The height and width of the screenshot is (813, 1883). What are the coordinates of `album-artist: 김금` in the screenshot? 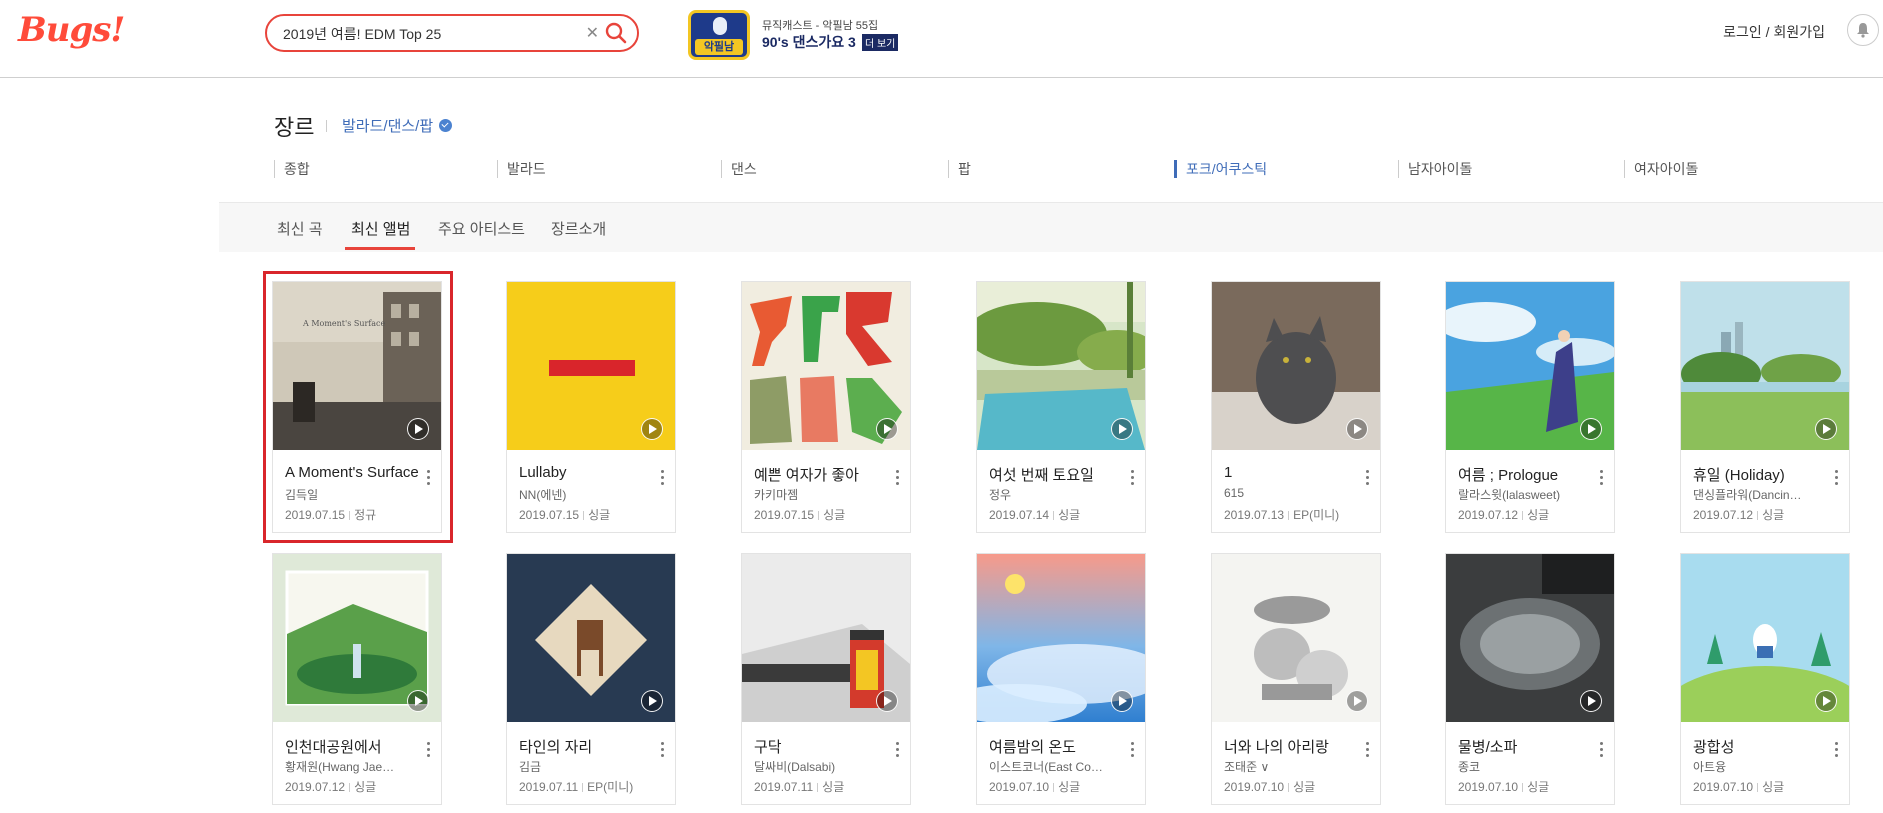 It's located at (584, 766).